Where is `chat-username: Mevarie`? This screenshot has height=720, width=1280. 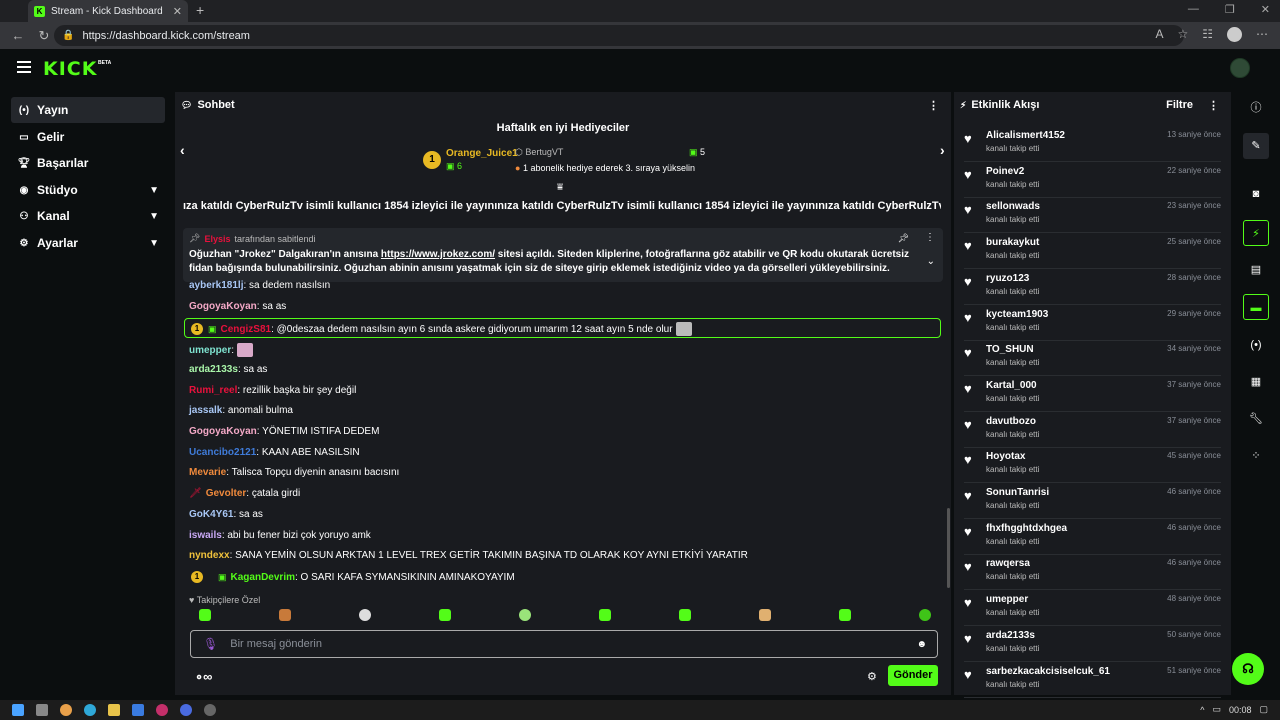
chat-username: Mevarie is located at coordinates (207, 472).